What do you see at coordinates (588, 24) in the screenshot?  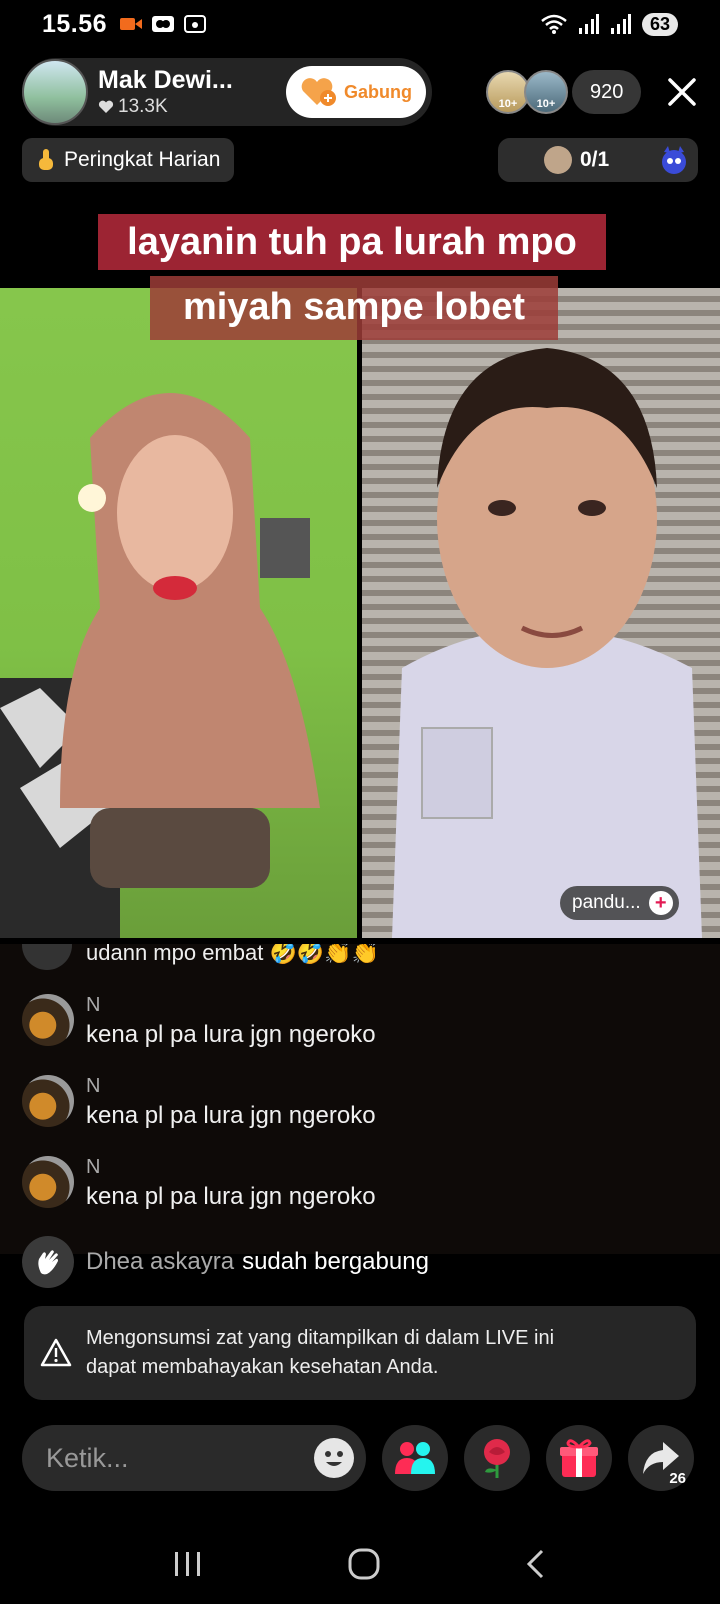 I see `signal-icon` at bounding box center [588, 24].